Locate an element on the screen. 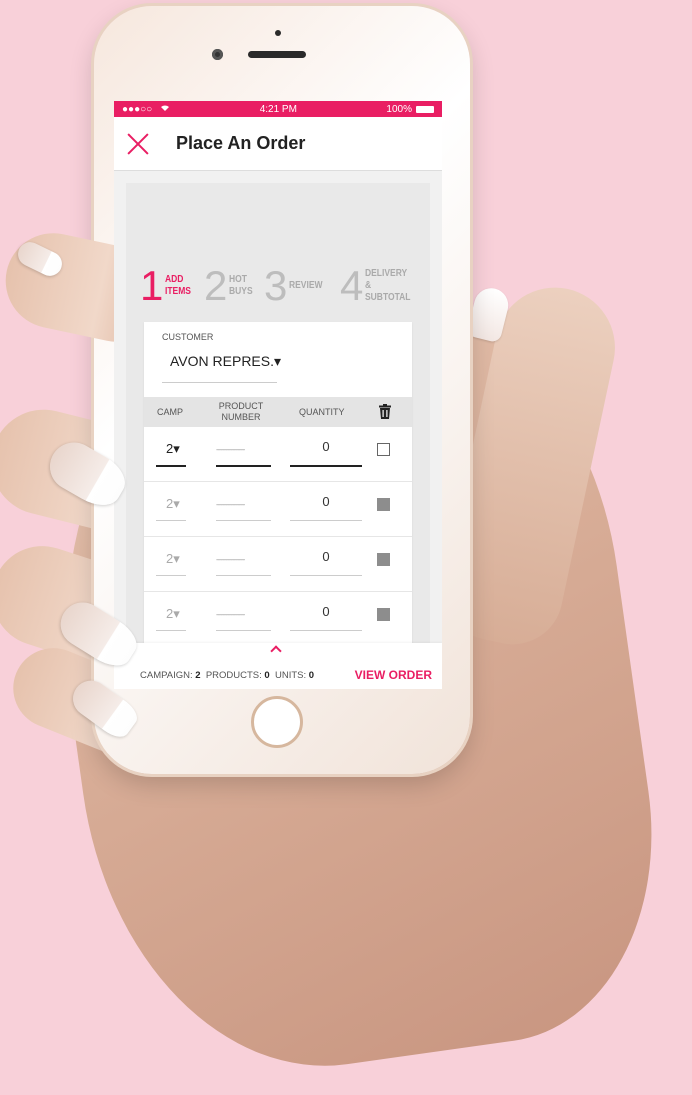 The width and height of the screenshot is (692, 1095). column-camp: CAMP is located at coordinates (170, 412).